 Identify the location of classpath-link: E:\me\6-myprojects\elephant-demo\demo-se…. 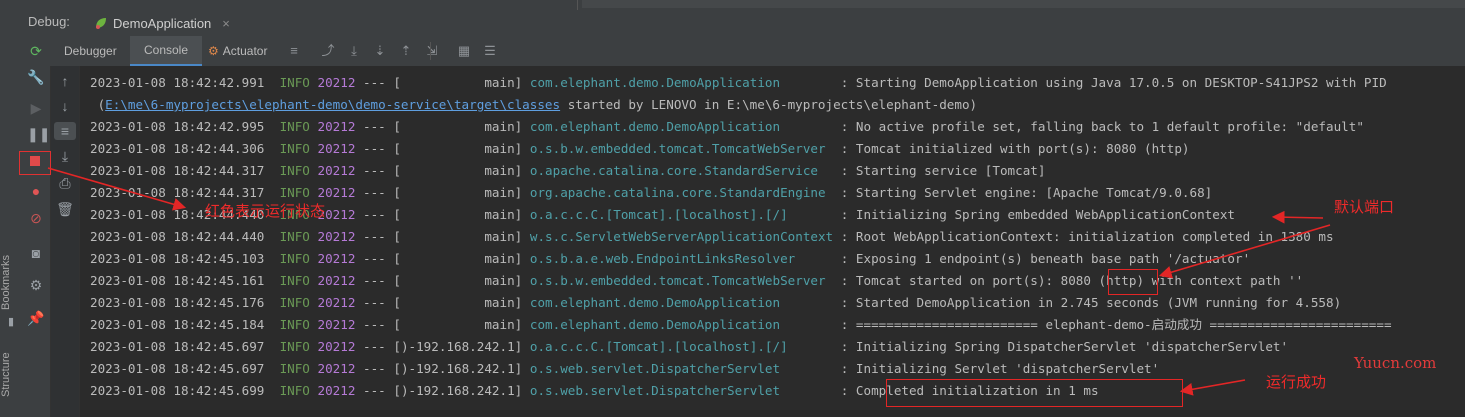
(332, 104).